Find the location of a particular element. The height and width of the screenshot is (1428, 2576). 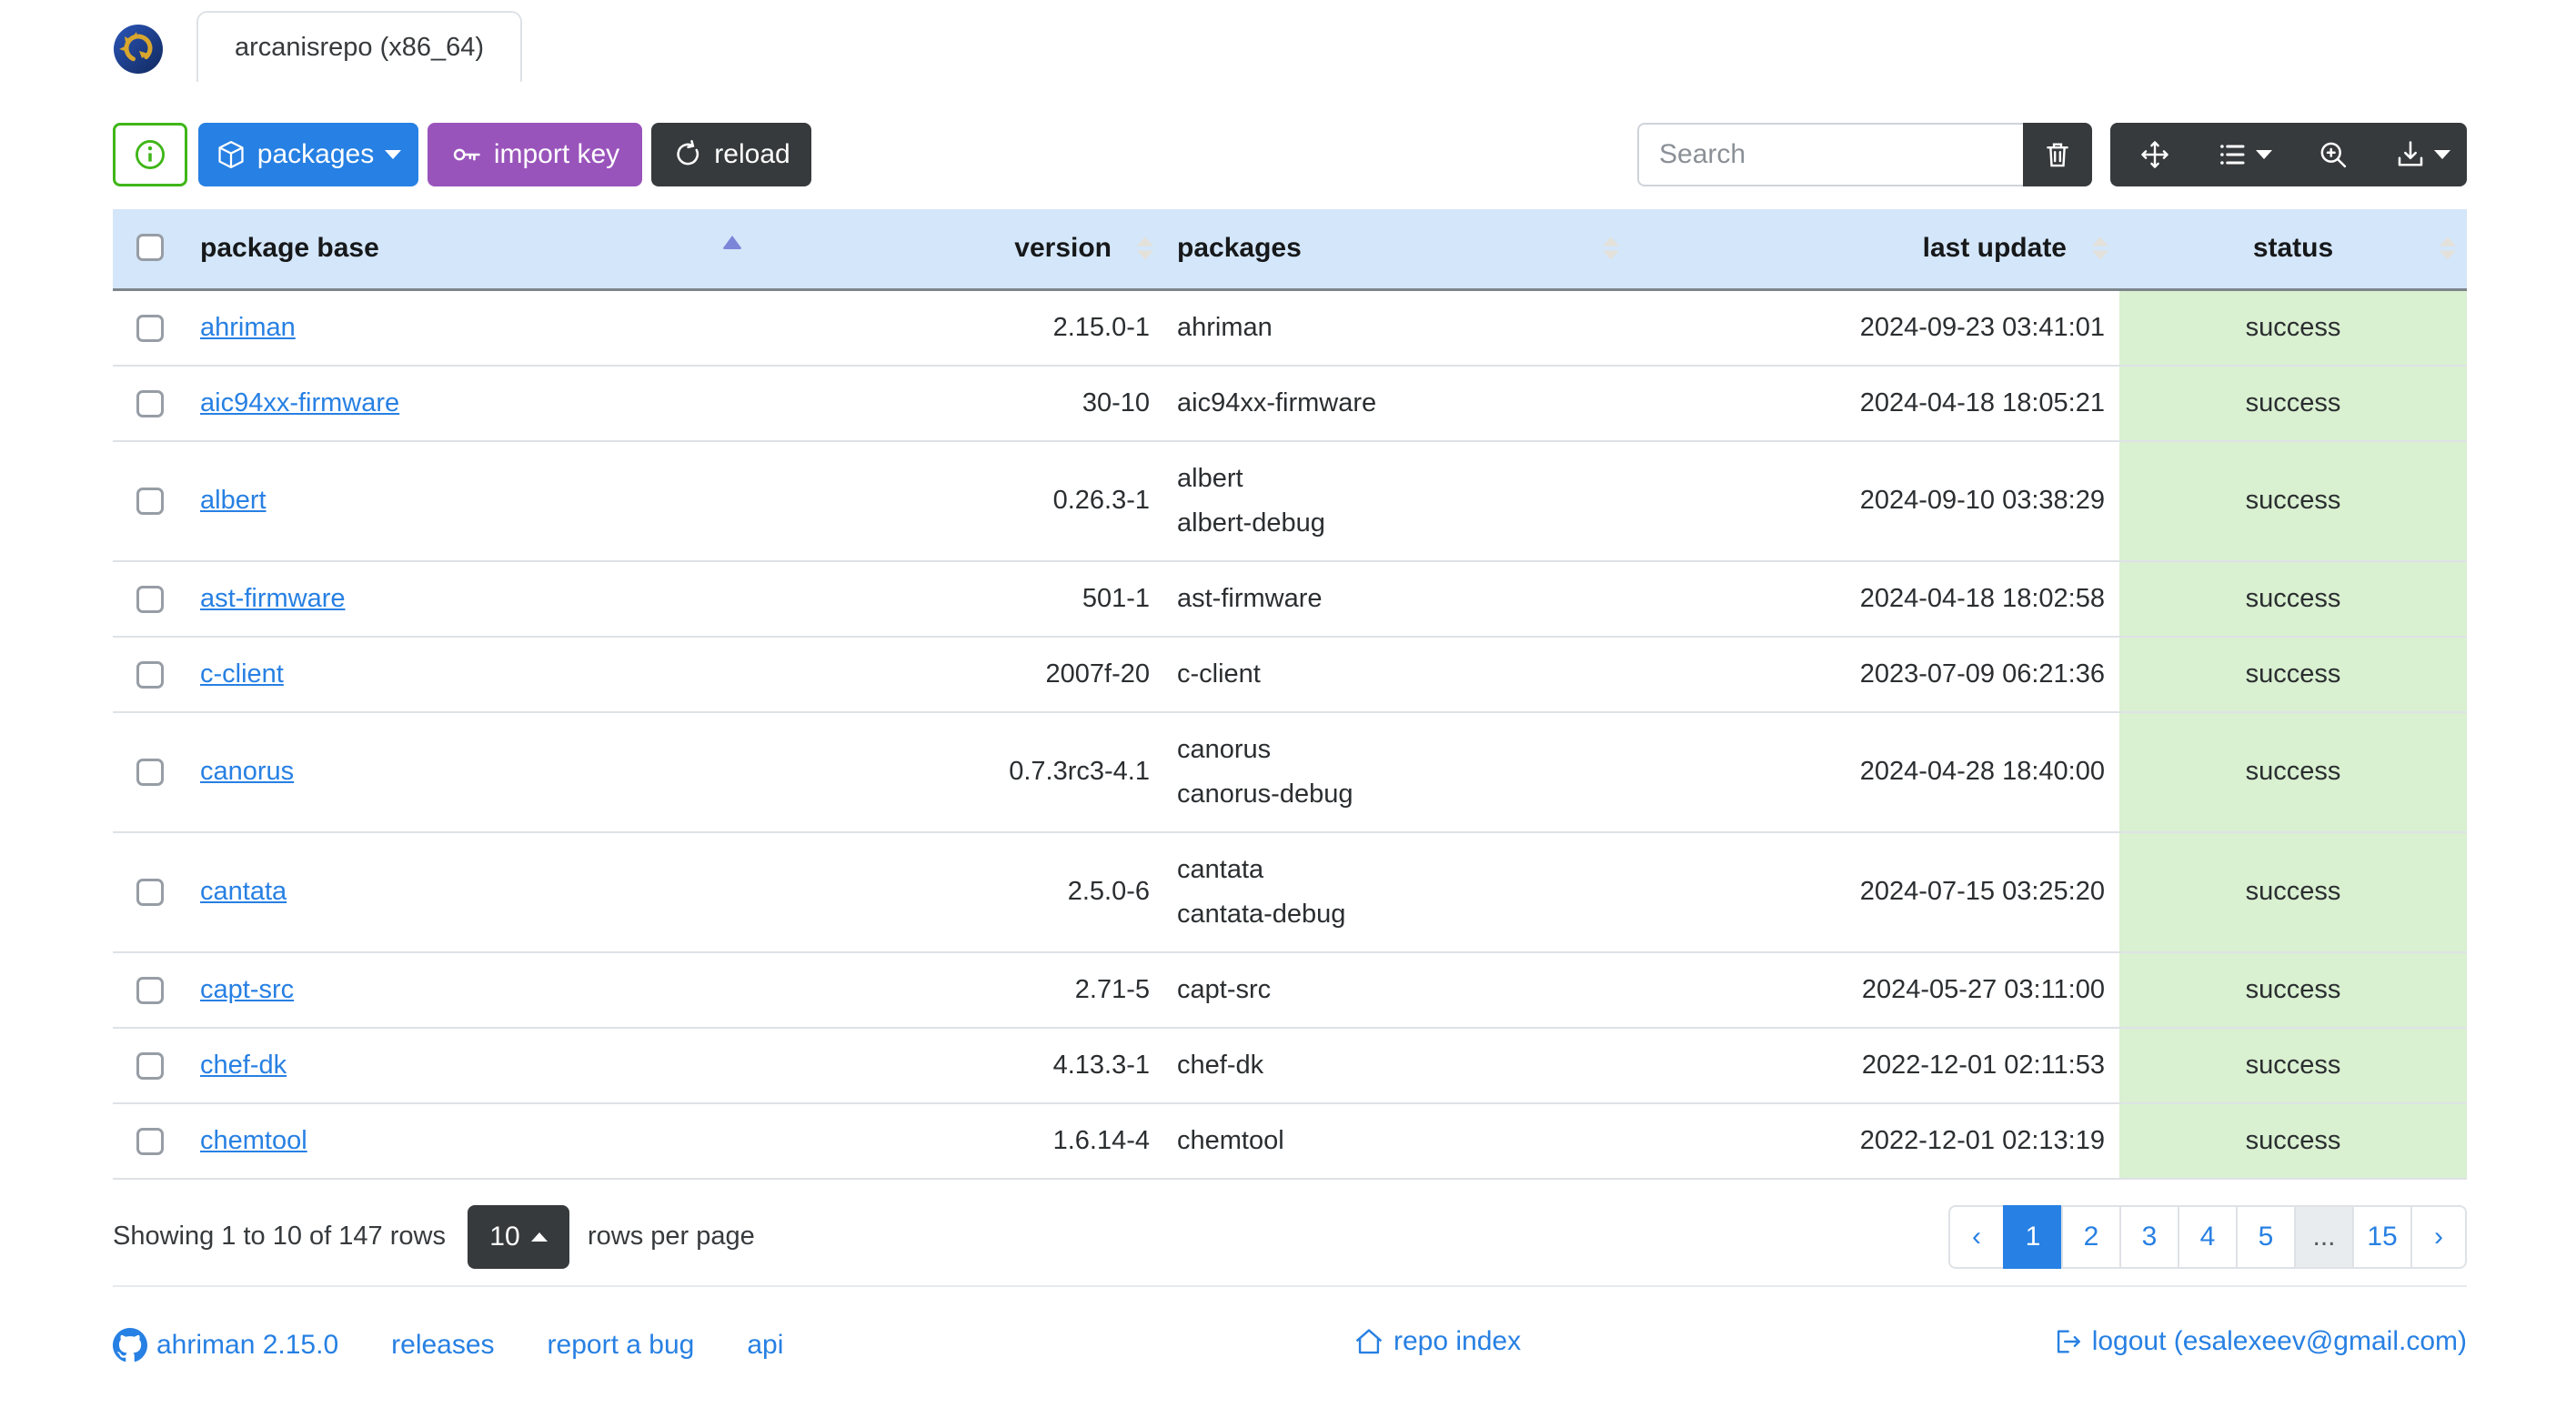

tab-repository: arcanisrepo (x86_64) is located at coordinates (359, 47).